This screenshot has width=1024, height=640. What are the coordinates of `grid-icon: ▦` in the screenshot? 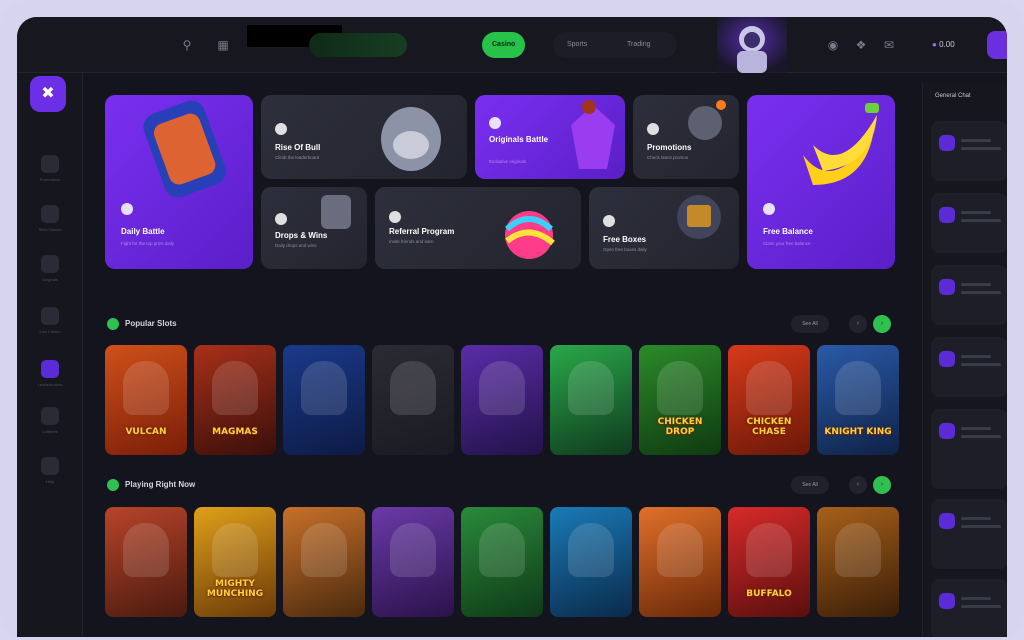 It's located at (223, 45).